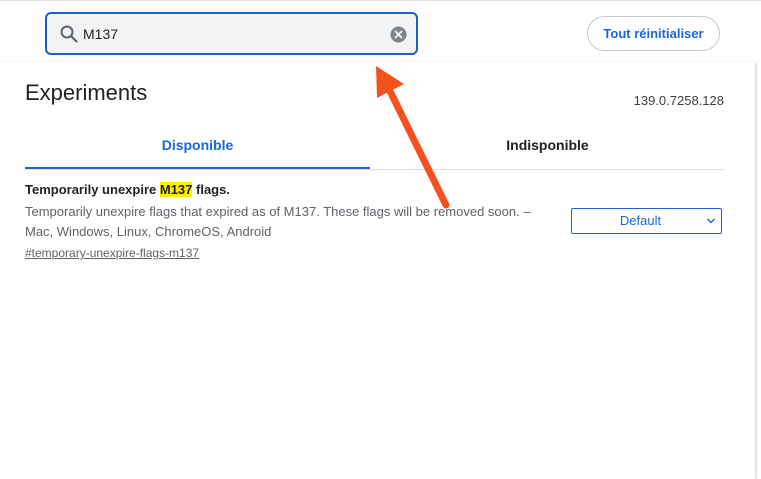 This screenshot has width=761, height=479. I want to click on search-box, so click(231, 33).